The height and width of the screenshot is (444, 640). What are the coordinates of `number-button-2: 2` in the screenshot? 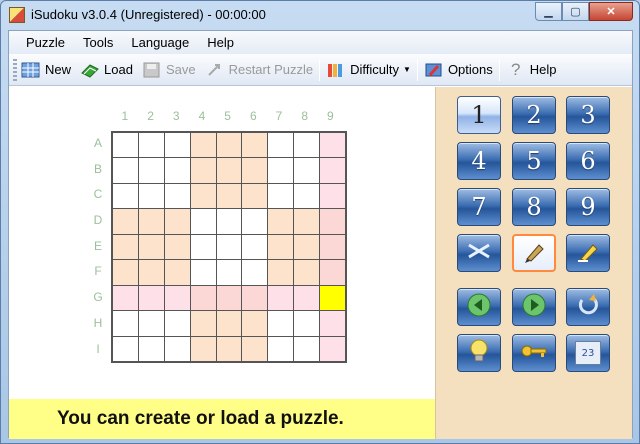 It's located at (534, 115).